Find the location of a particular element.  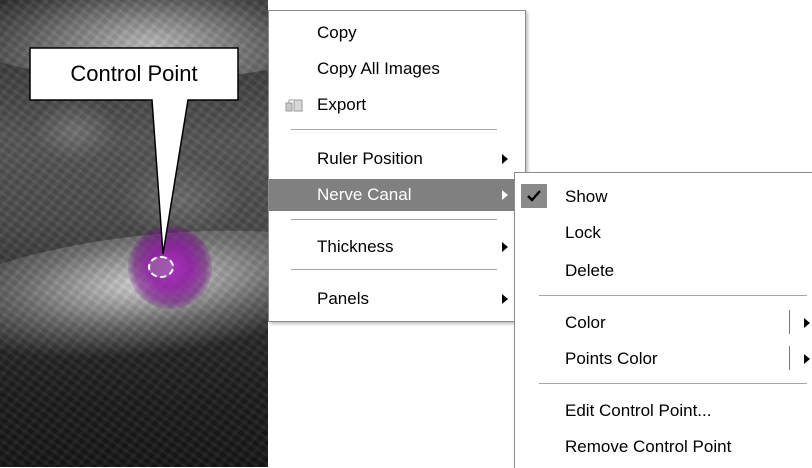

submenu-item-remove-control-point: Remove Control Point is located at coordinates (663, 447).